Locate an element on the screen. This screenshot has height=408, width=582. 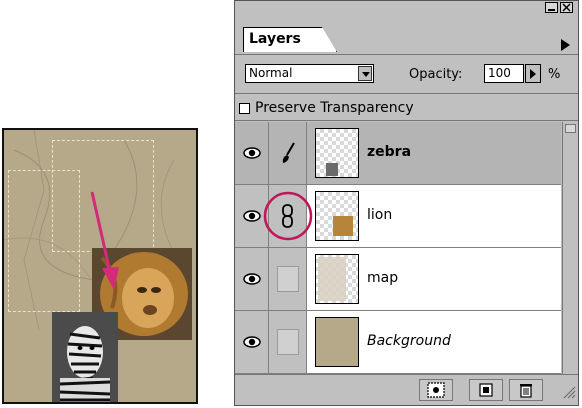
layer-thumbnail-map is located at coordinates (337, 279).